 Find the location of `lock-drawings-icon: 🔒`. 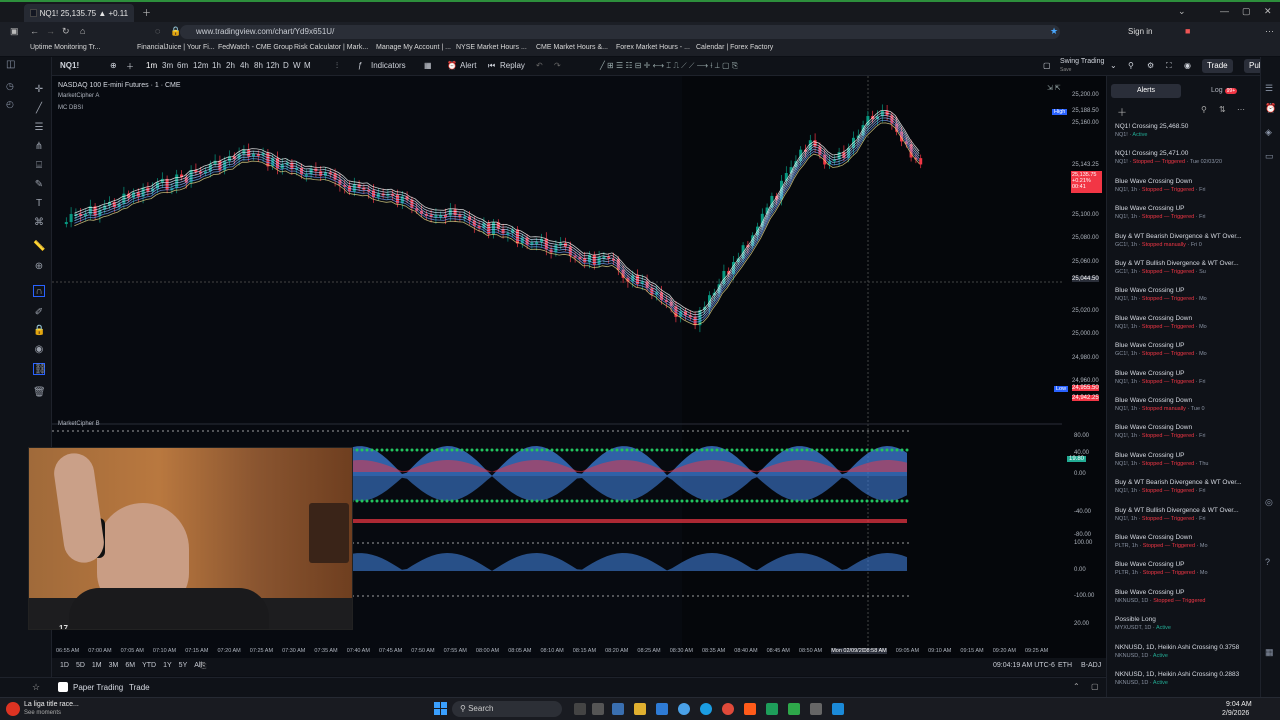

lock-drawings-icon: 🔒 is located at coordinates (39, 331).